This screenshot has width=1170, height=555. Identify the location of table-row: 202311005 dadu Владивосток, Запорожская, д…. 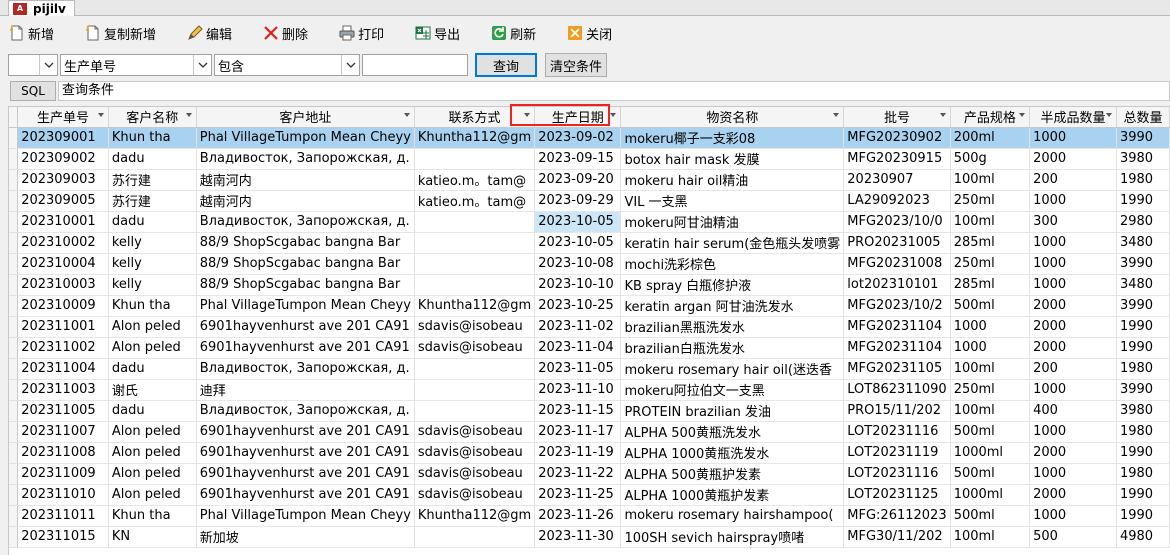
(589, 411).